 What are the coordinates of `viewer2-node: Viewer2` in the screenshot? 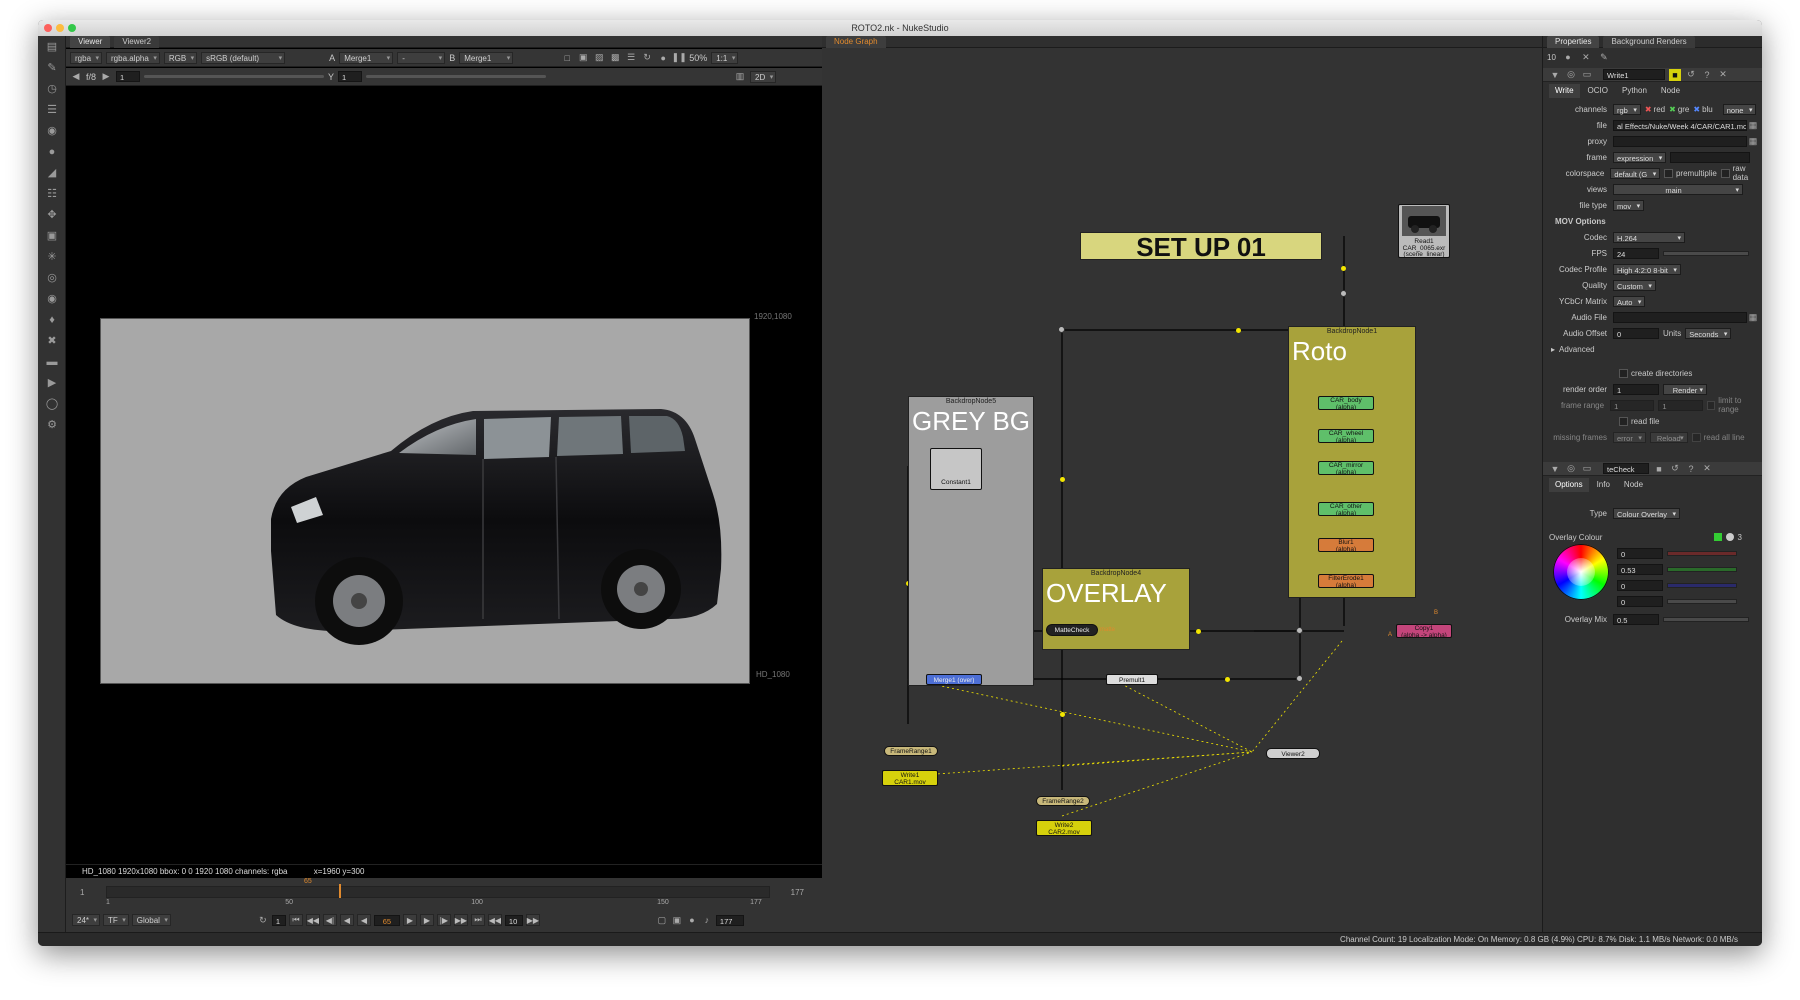 It's located at (1293, 753).